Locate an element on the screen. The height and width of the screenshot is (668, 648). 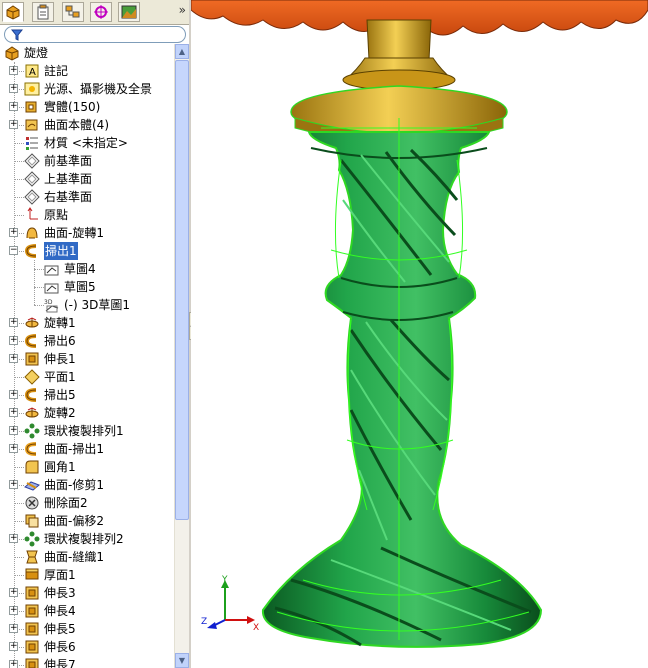
tree-item: + 實體(150) is located at coordinates (87, 107).